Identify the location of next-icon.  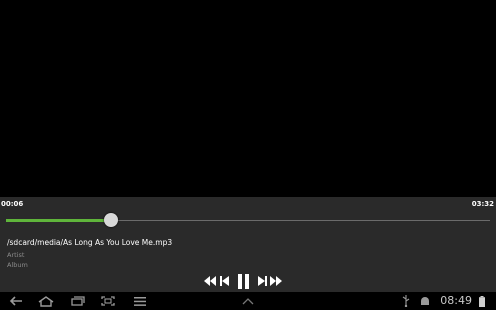
(262, 281).